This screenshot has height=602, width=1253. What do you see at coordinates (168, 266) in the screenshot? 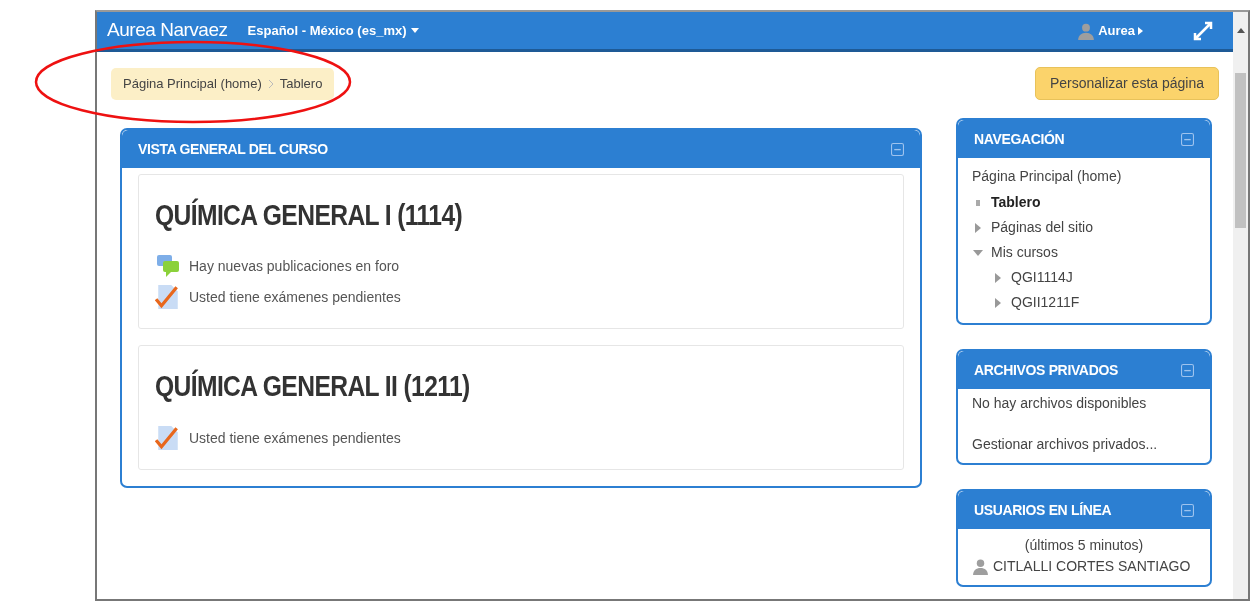
I see `chat-bubbles-icon` at bounding box center [168, 266].